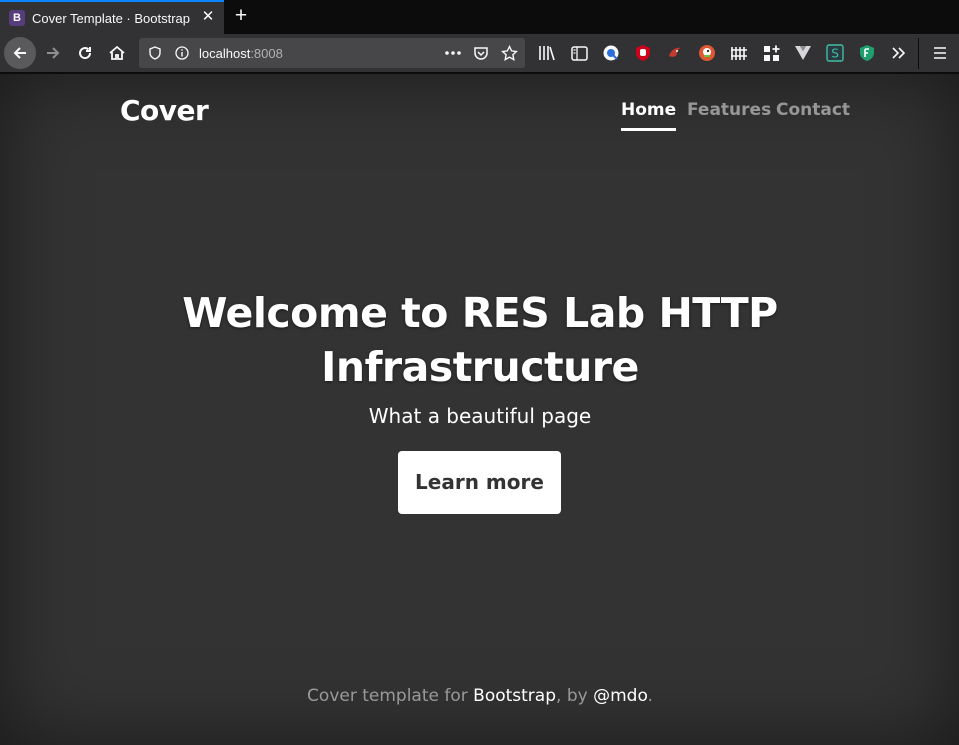 The image size is (959, 745). What do you see at coordinates (650, 696) in the screenshot?
I see `footer-suffix: .` at bounding box center [650, 696].